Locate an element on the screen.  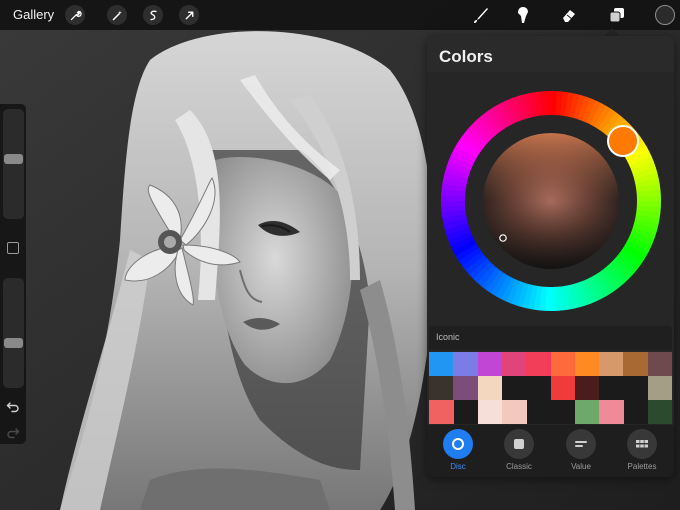
tab-classic-label: Classic is located at coordinates (519, 466).